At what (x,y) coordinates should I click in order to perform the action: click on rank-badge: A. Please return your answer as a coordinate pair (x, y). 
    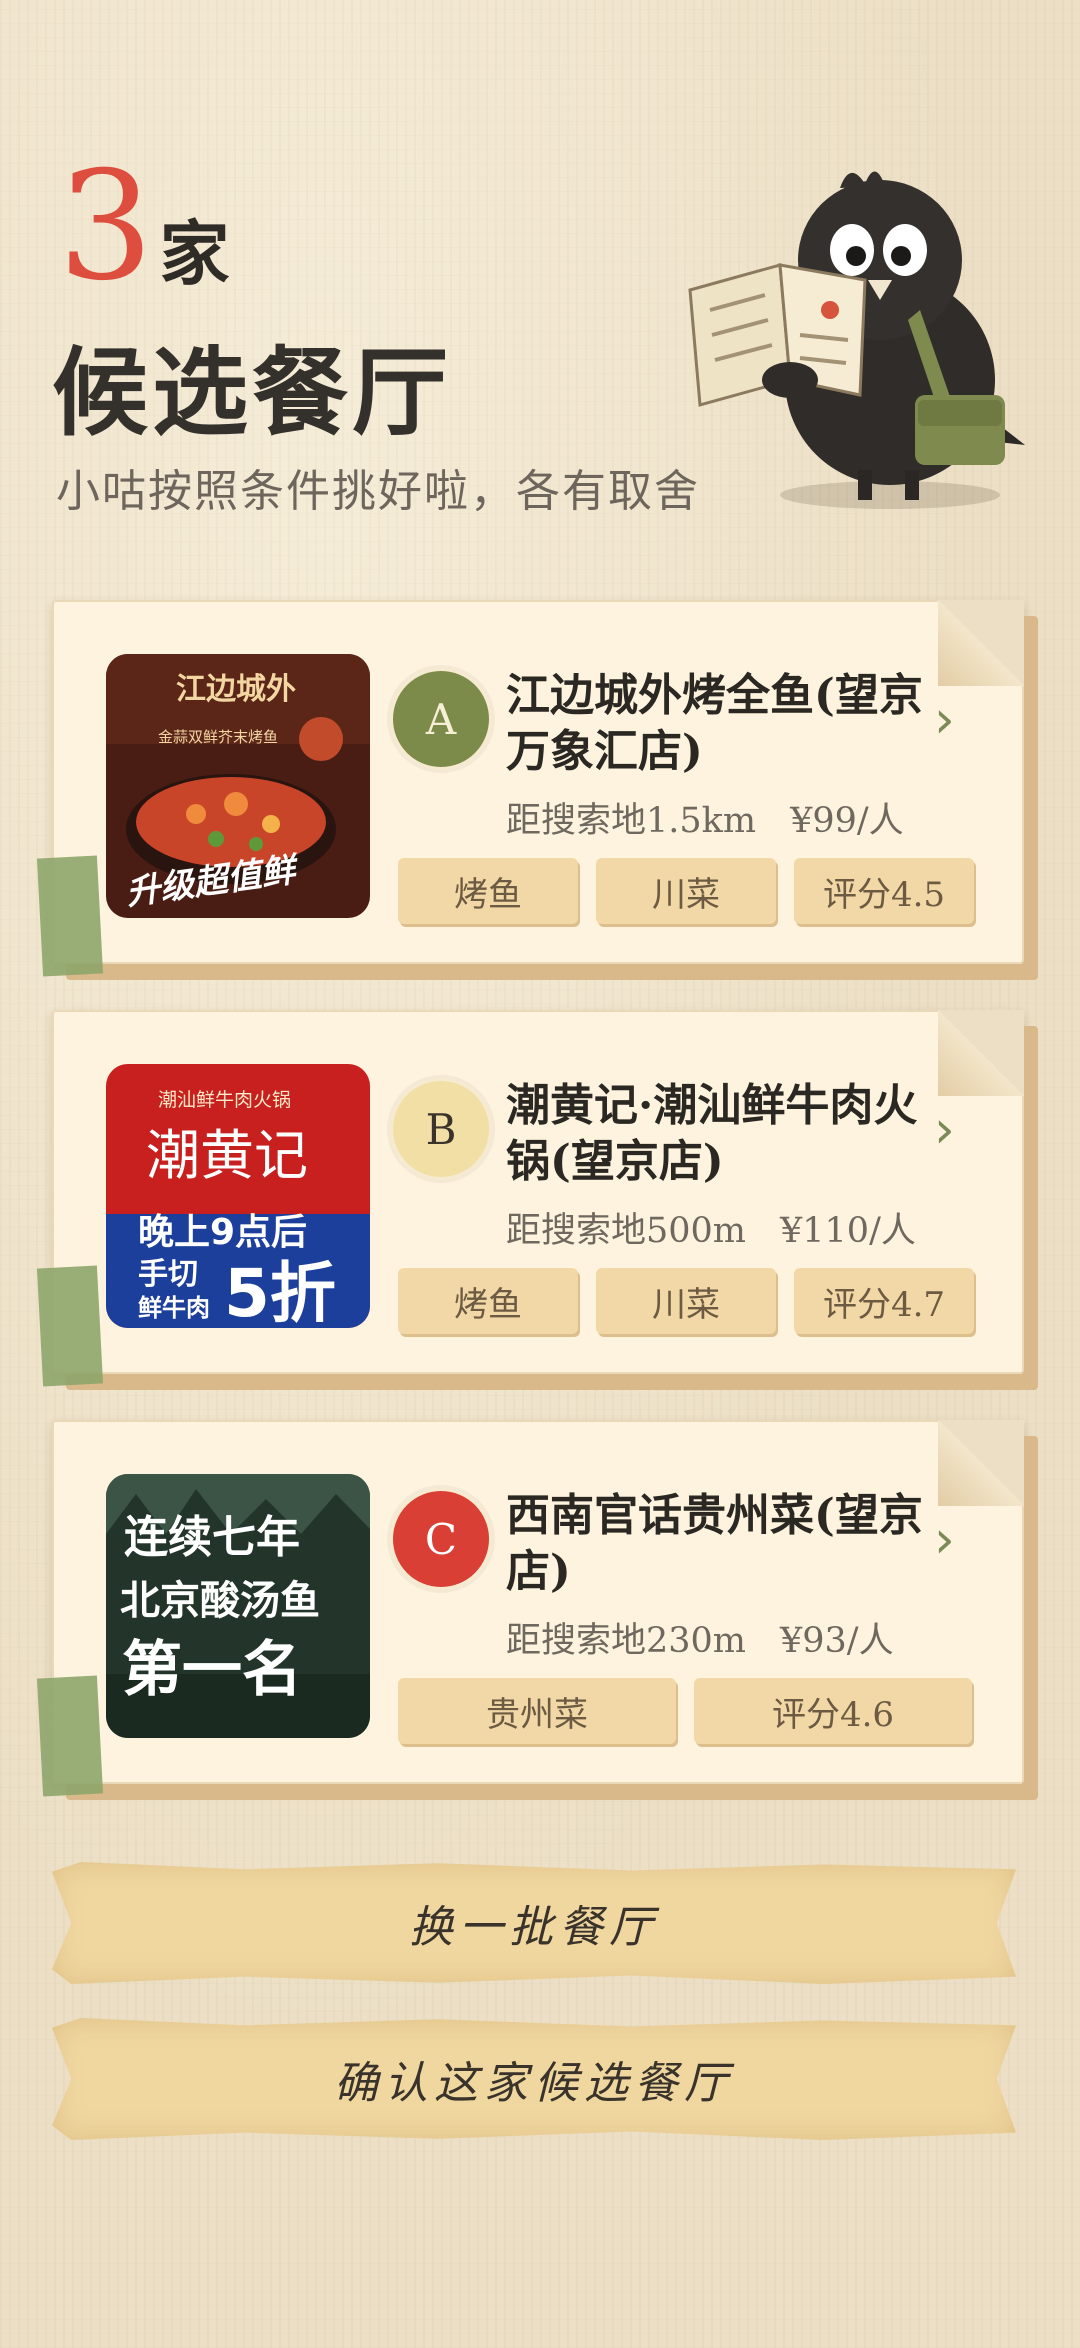
    Looking at the image, I should click on (441, 719).